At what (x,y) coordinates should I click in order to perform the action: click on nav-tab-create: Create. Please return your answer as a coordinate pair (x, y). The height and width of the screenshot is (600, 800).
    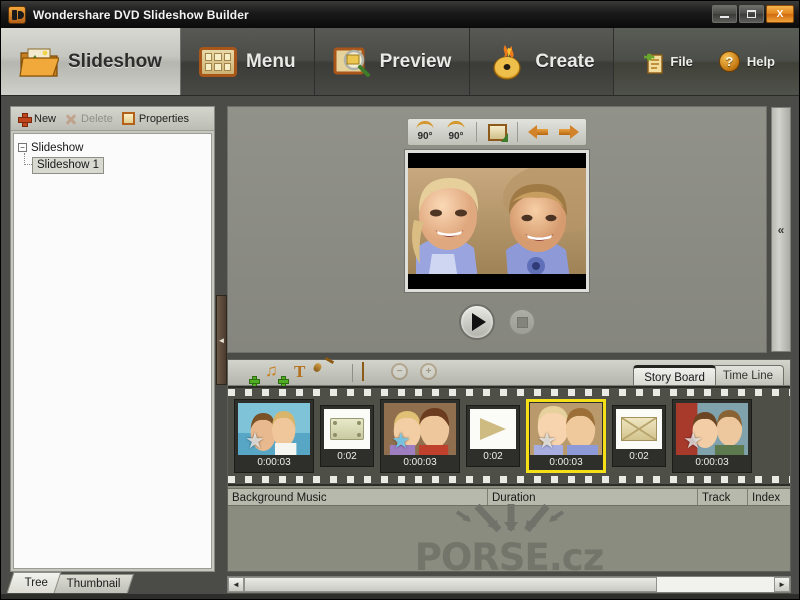
    Looking at the image, I should click on (542, 61).